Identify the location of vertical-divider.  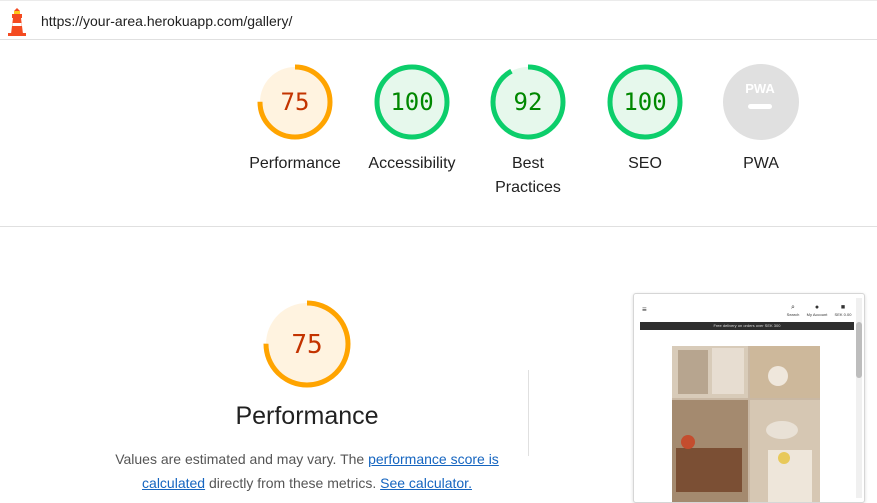
(528, 413).